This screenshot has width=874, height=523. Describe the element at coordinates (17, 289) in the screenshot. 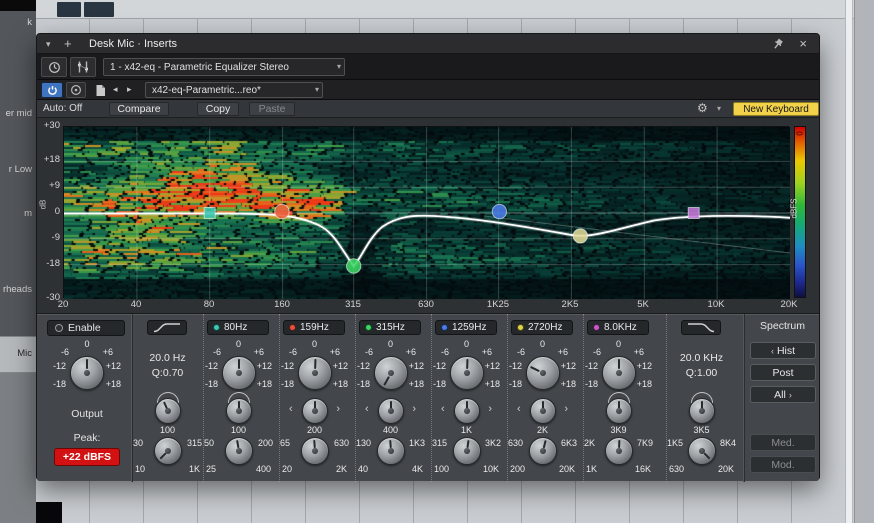

I see `track-label: rheads` at that location.